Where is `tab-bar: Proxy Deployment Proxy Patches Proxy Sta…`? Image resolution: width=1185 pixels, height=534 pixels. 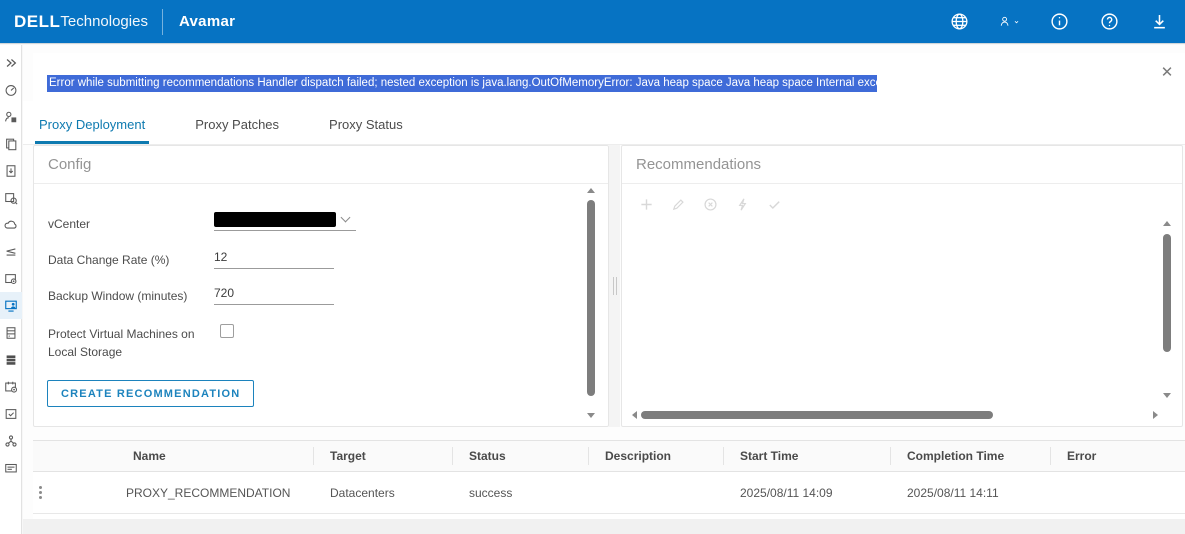 tab-bar: Proxy Deployment Proxy Patches Proxy Sta… is located at coordinates (604, 123).